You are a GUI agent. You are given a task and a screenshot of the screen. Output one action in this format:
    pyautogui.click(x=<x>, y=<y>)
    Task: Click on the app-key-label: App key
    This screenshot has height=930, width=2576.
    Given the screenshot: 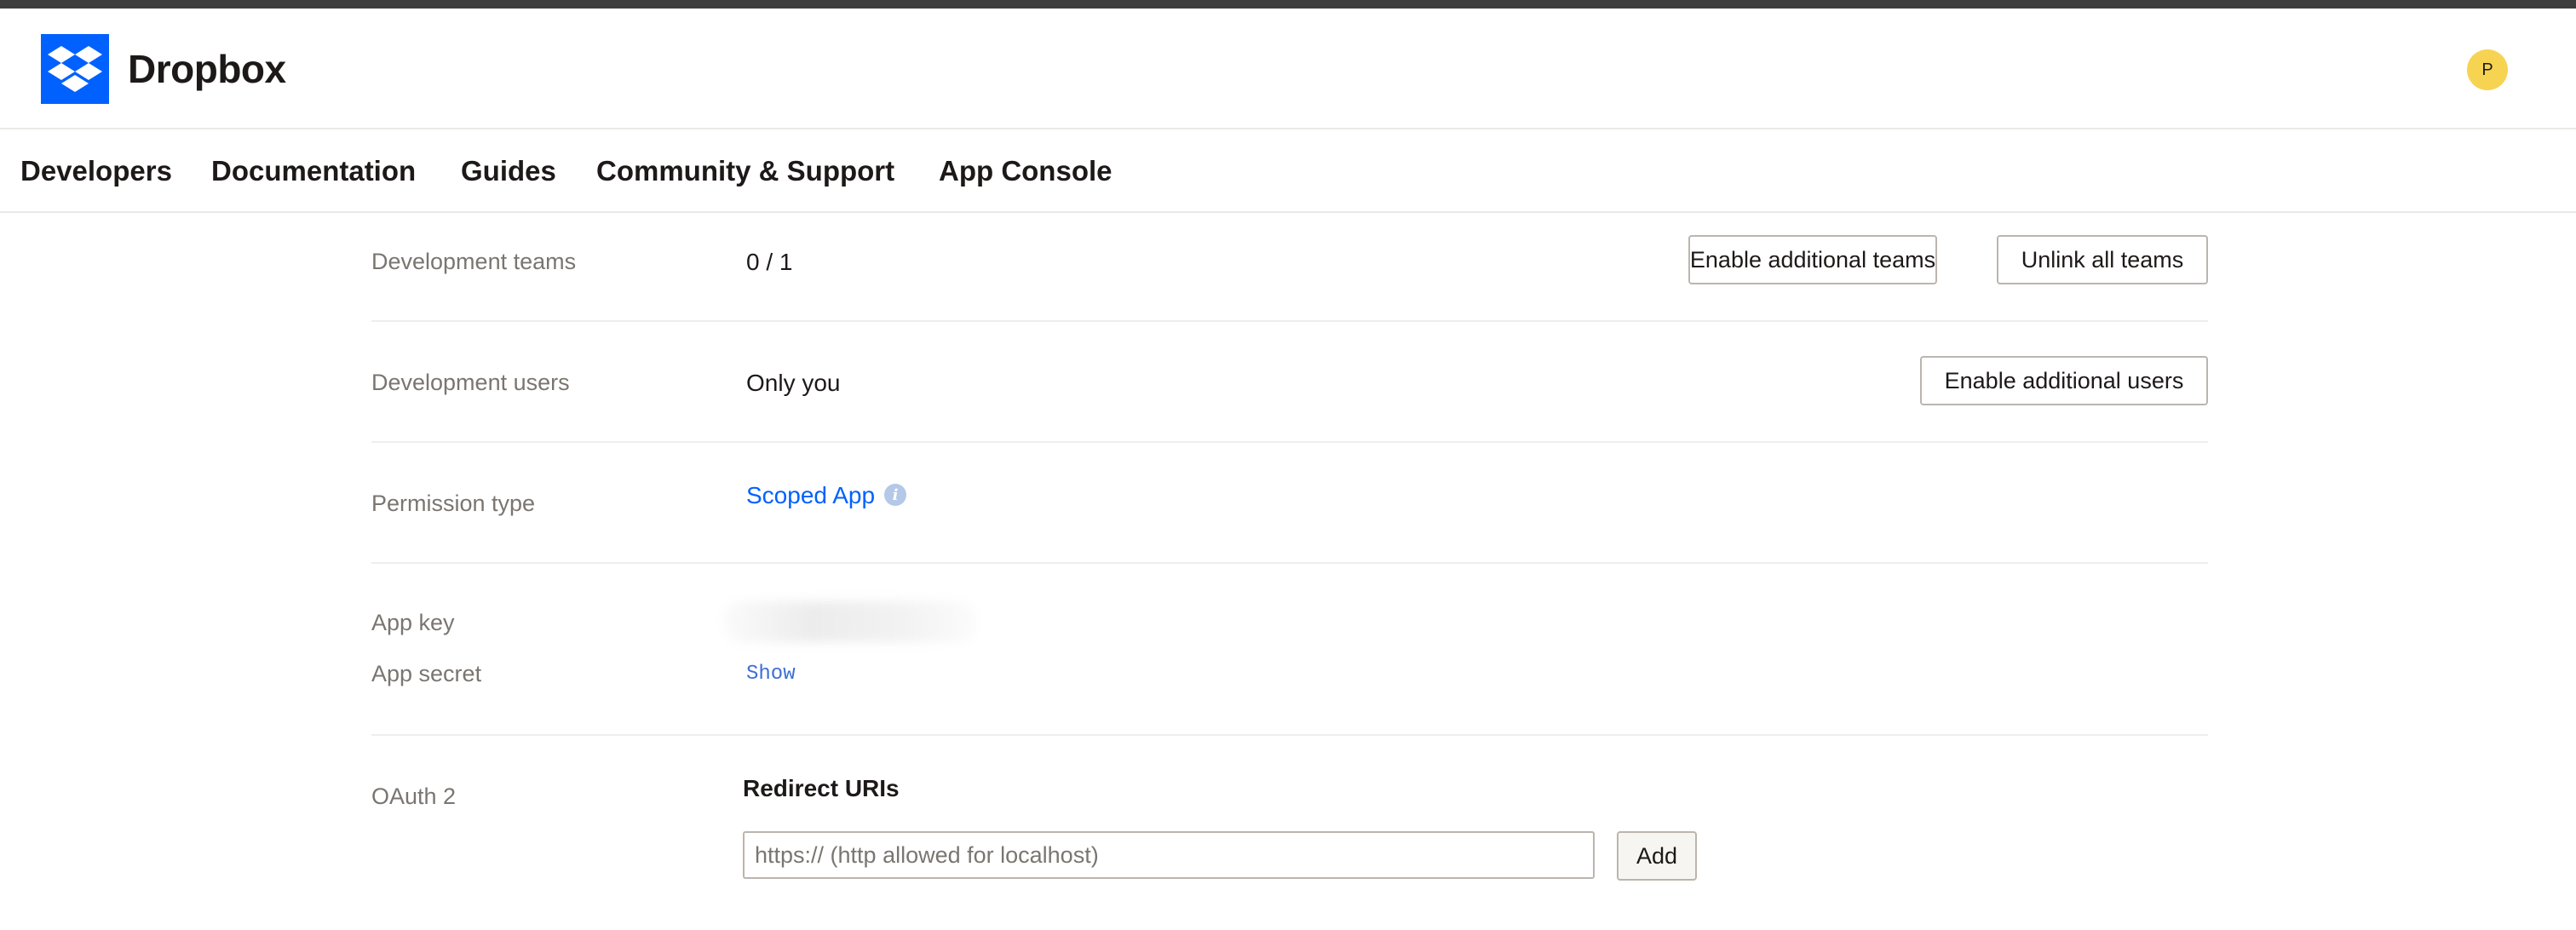 What is the action you would take?
    pyautogui.click(x=413, y=622)
    